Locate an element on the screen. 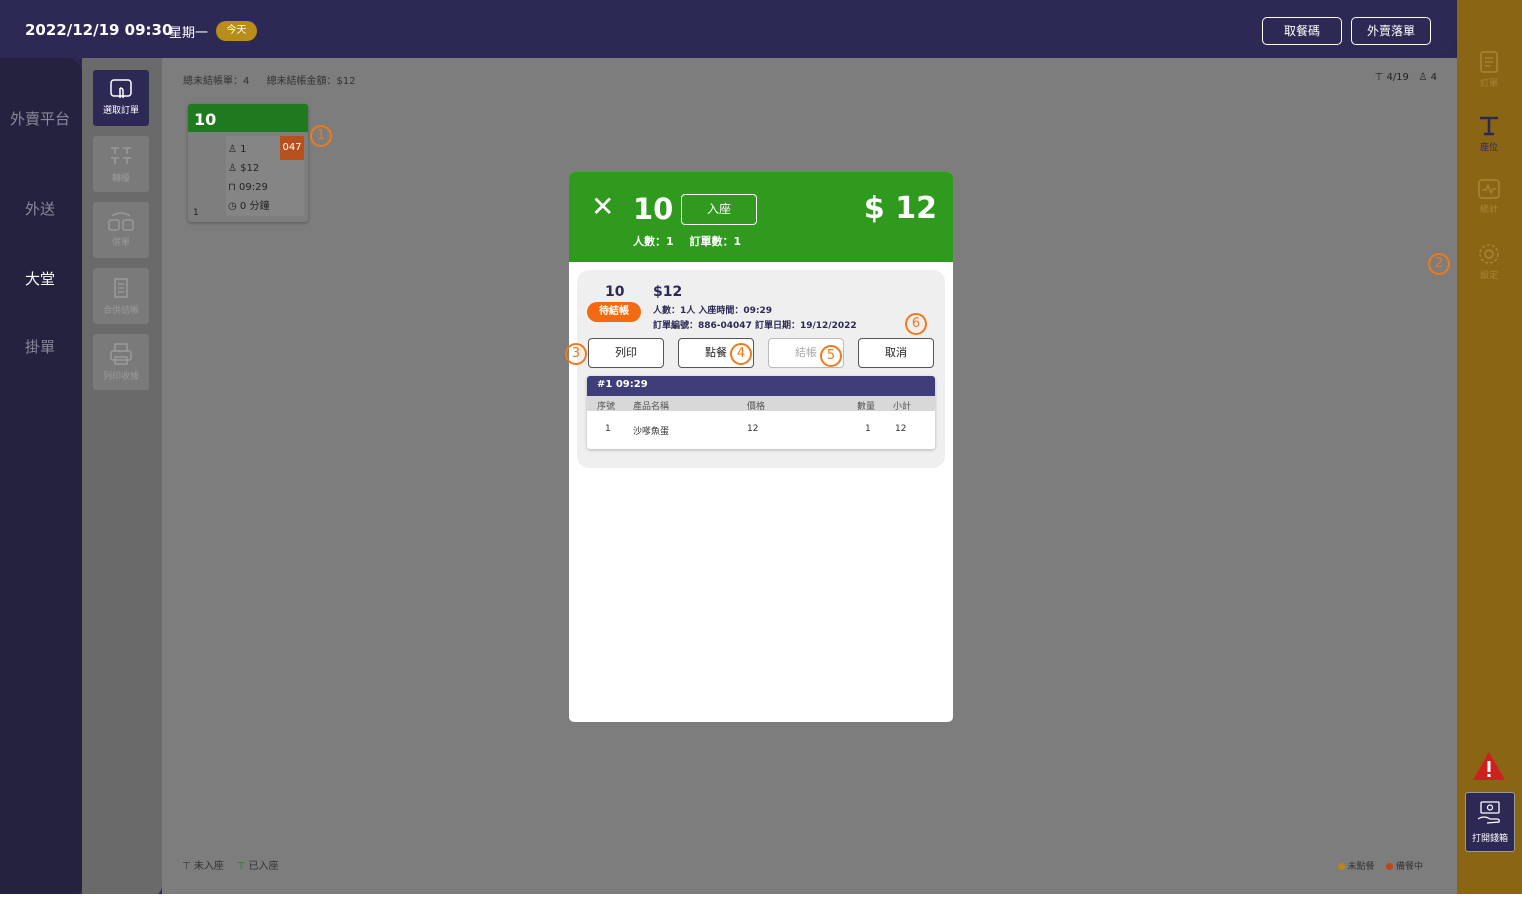  tool-column: 選取訂單 轉檯 併單 合併結帳 列印收據 is located at coordinates (122, 477).